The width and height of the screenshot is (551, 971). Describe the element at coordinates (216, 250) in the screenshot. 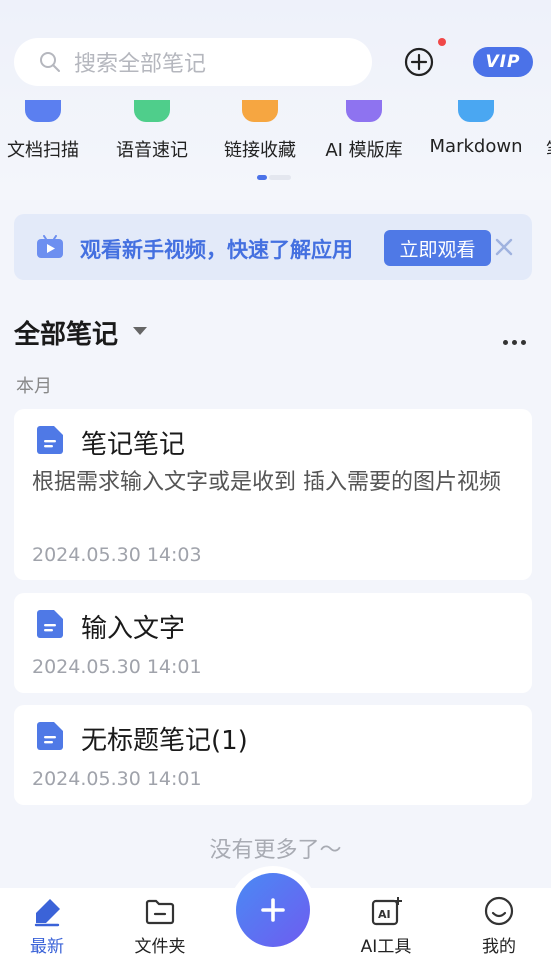

I see `banner-text: 观看新手视频，快速了解应用` at that location.